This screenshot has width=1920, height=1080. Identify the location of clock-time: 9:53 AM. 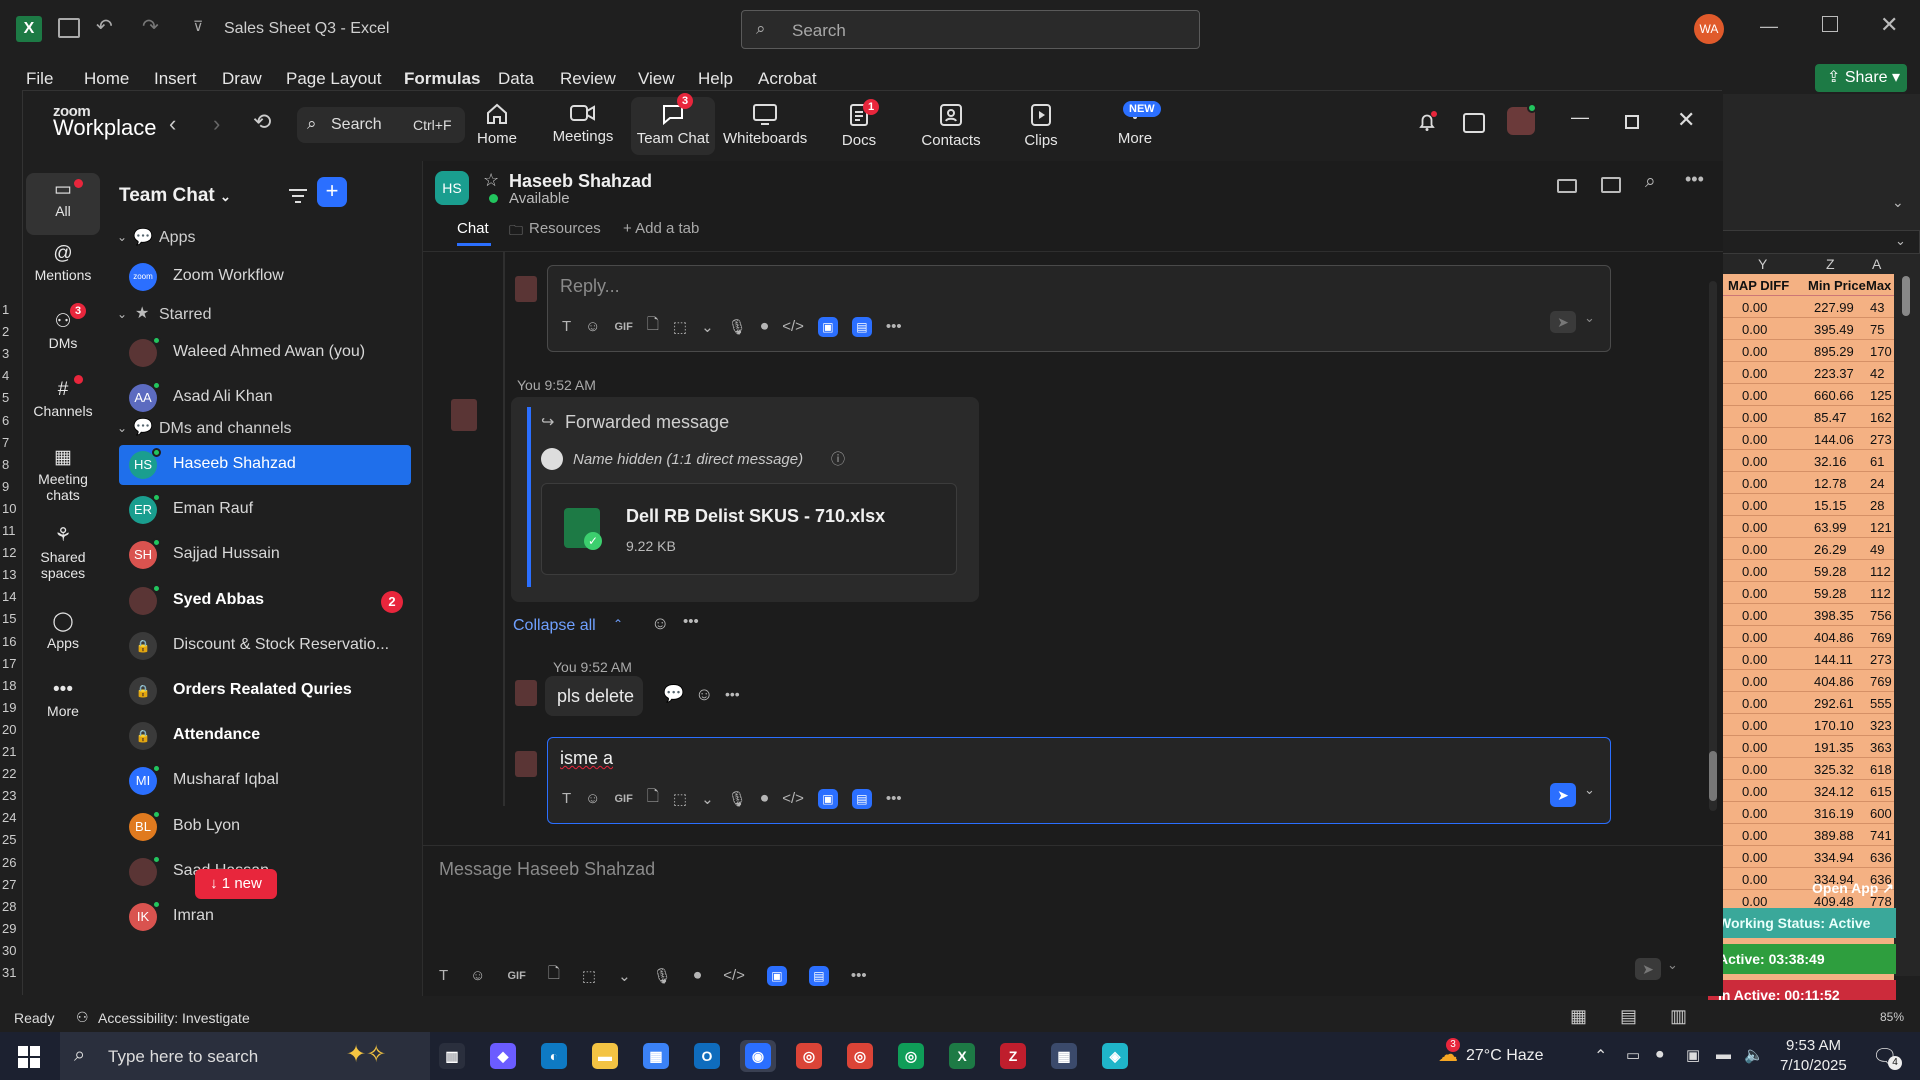
(1813, 1045).